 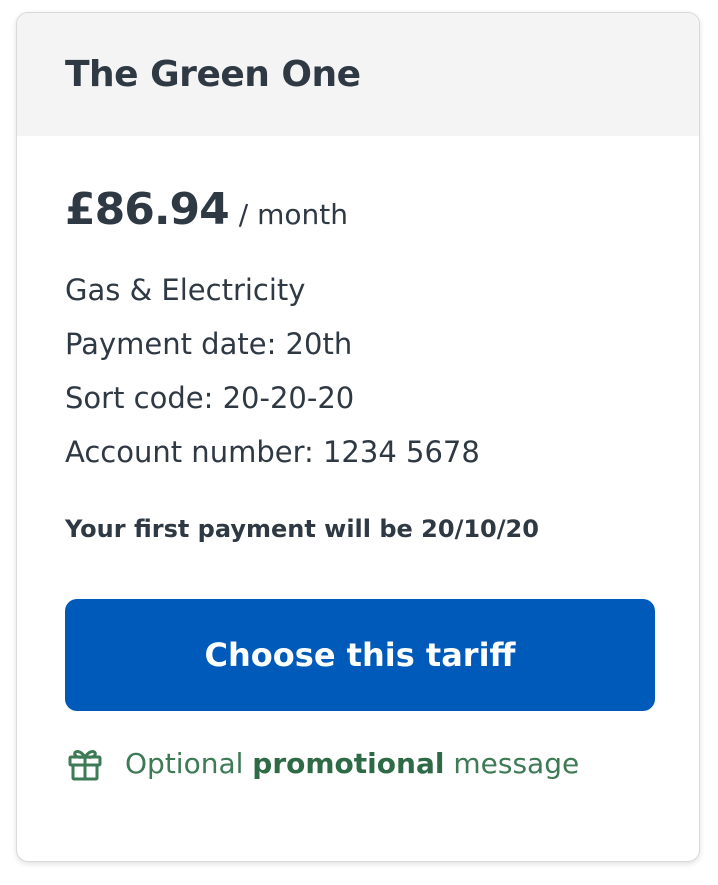 I want to click on tariff-title: The Green One, so click(x=213, y=74).